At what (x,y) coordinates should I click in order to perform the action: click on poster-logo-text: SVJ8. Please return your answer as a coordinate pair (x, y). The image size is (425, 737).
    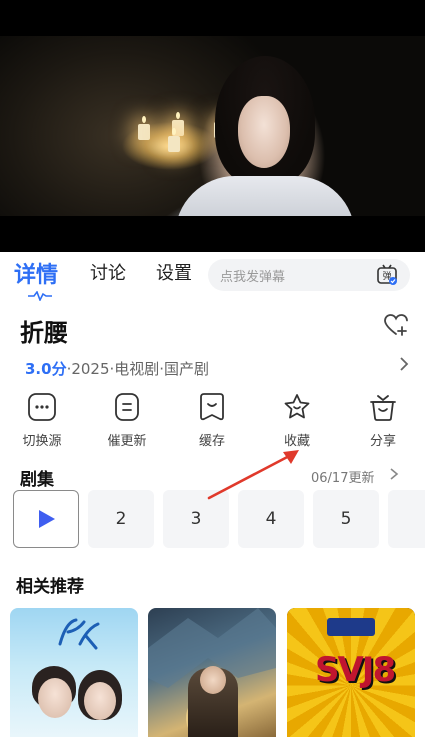
    Looking at the image, I should click on (355, 670).